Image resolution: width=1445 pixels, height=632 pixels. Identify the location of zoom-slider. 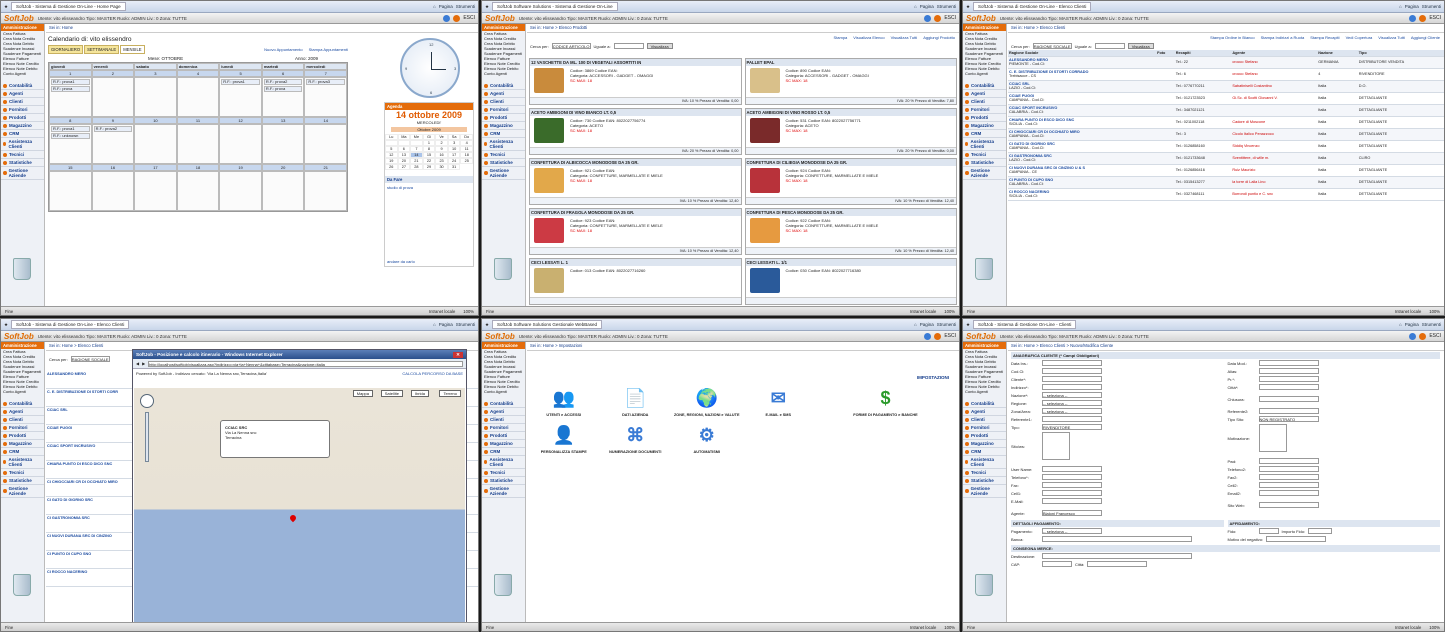
(147, 437).